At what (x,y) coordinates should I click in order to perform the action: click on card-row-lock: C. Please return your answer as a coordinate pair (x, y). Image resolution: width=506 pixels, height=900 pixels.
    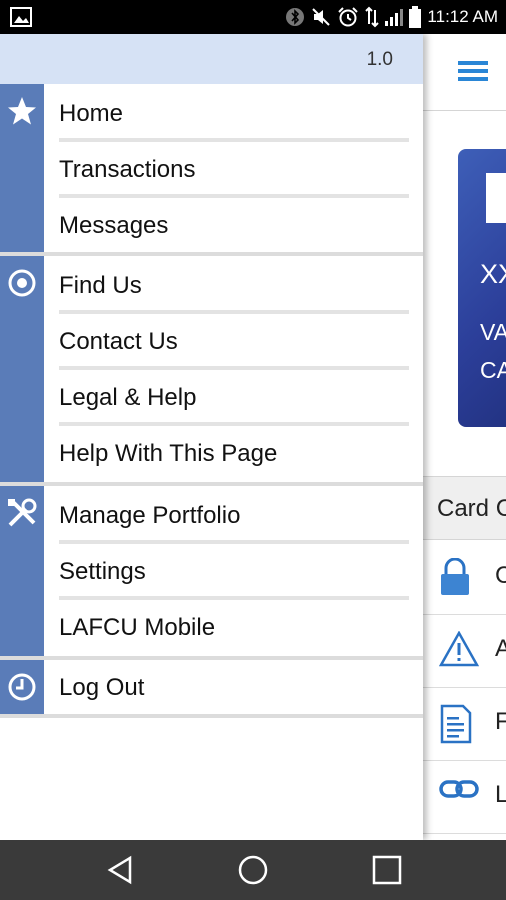
    Looking at the image, I should click on (464, 578).